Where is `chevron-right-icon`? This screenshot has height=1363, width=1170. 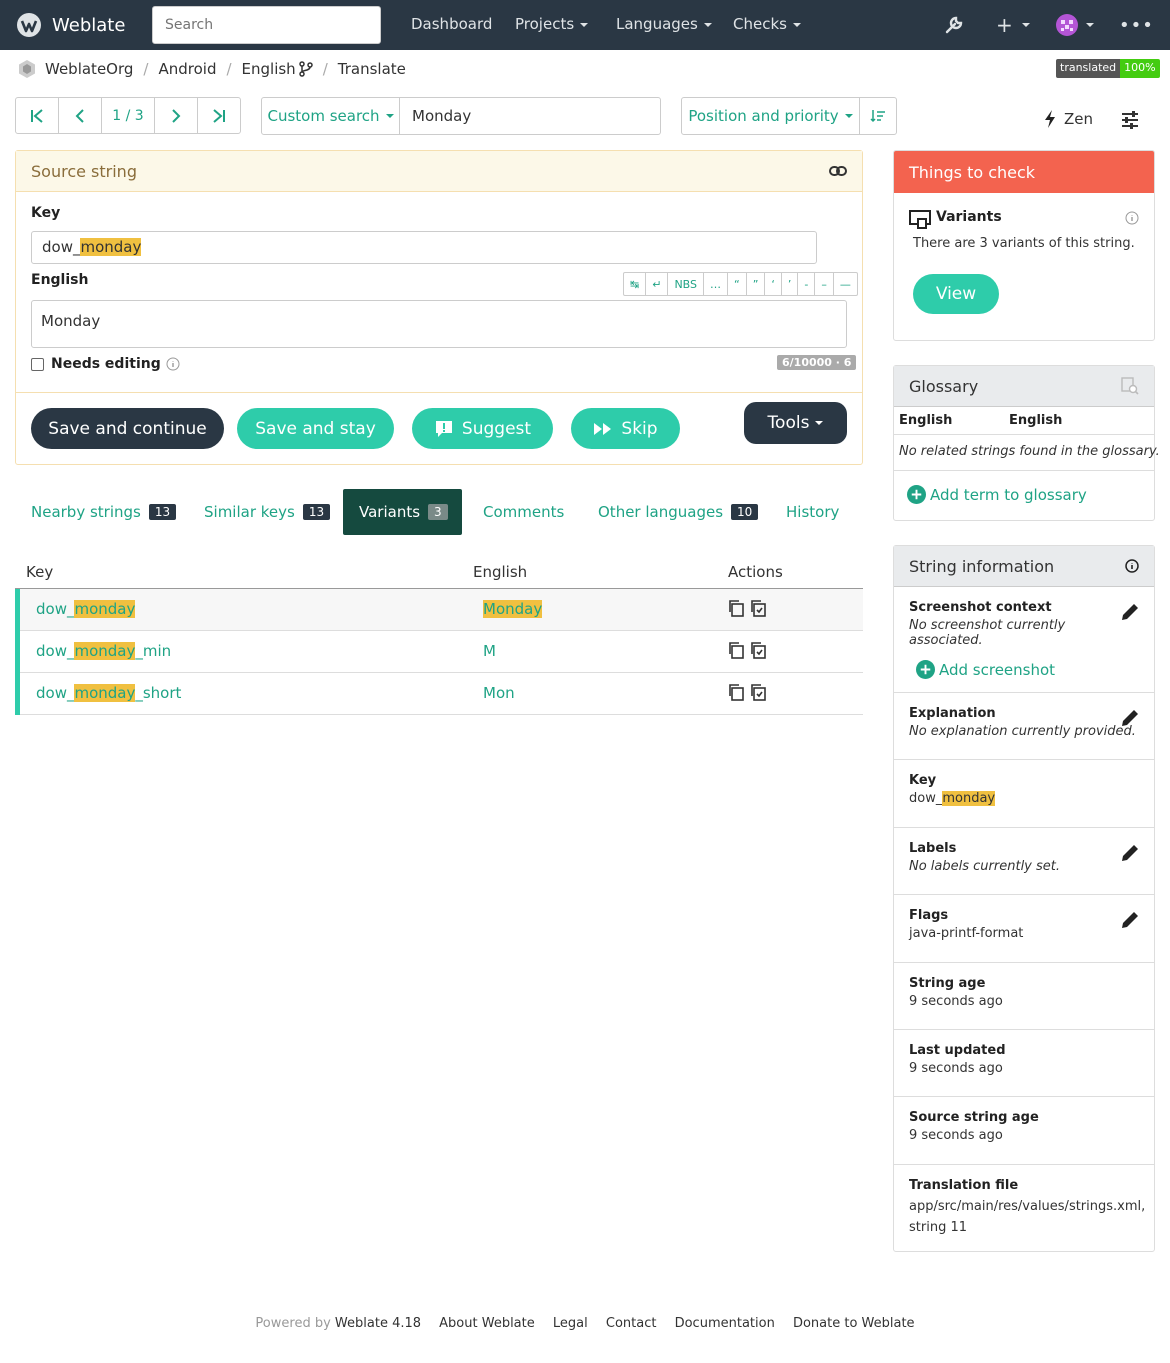 chevron-right-icon is located at coordinates (176, 115).